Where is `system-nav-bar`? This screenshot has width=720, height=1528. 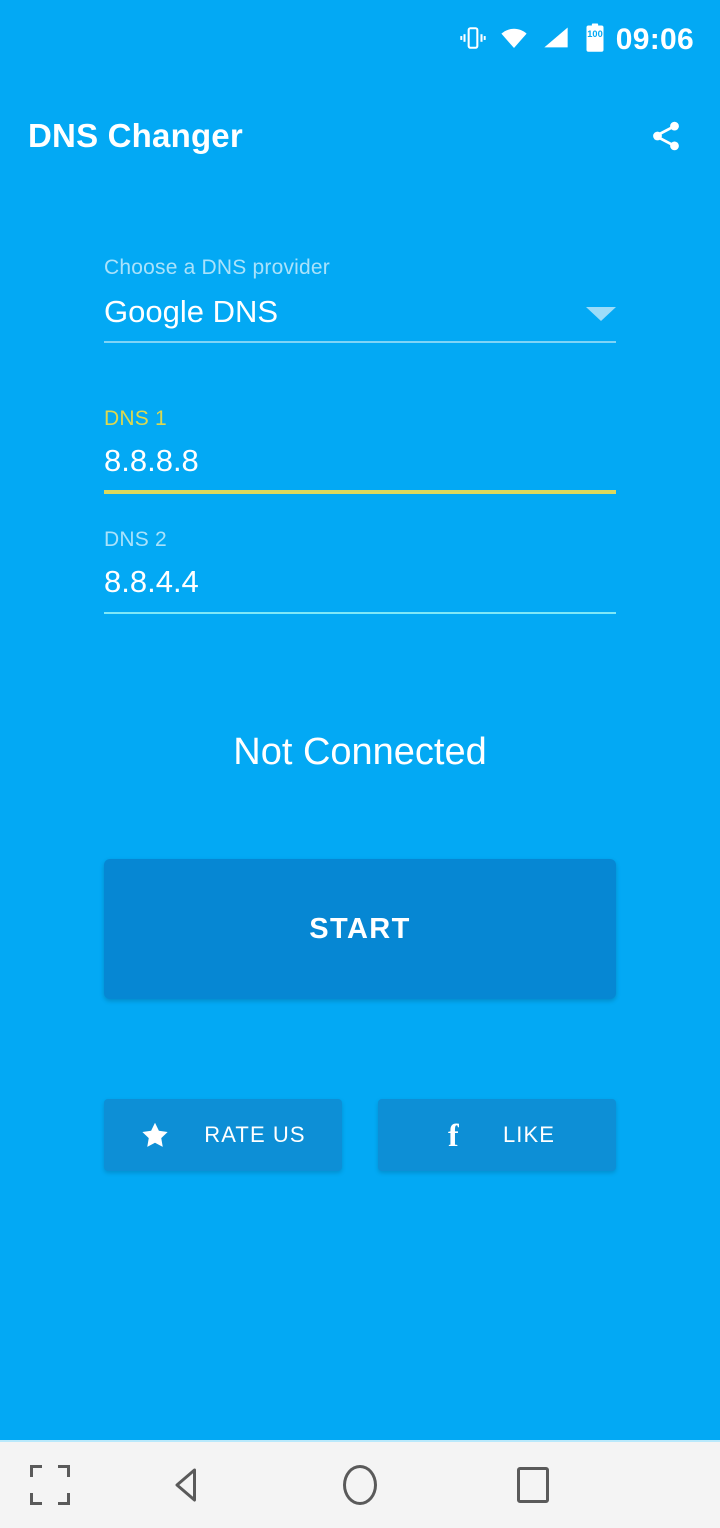
system-nav-bar is located at coordinates (360, 1484).